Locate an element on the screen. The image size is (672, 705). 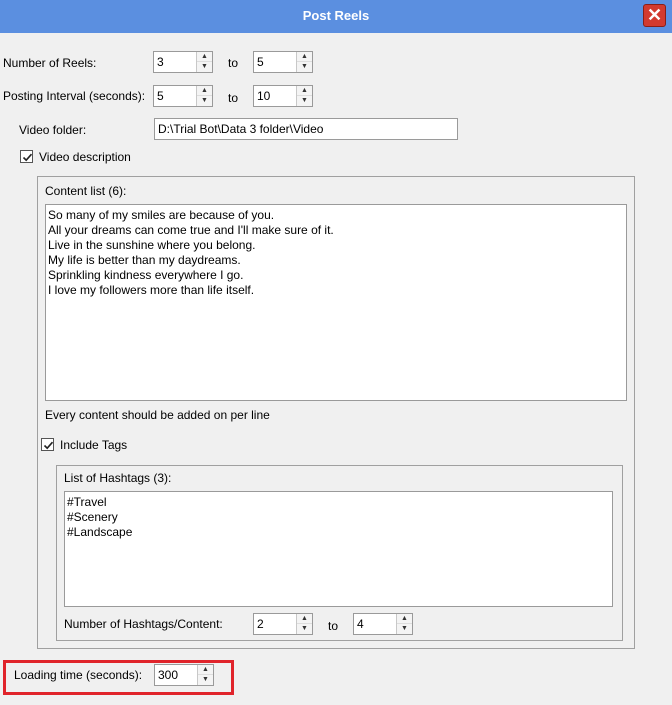
interval-from-up-icon: ▲ is located at coordinates (204, 91).